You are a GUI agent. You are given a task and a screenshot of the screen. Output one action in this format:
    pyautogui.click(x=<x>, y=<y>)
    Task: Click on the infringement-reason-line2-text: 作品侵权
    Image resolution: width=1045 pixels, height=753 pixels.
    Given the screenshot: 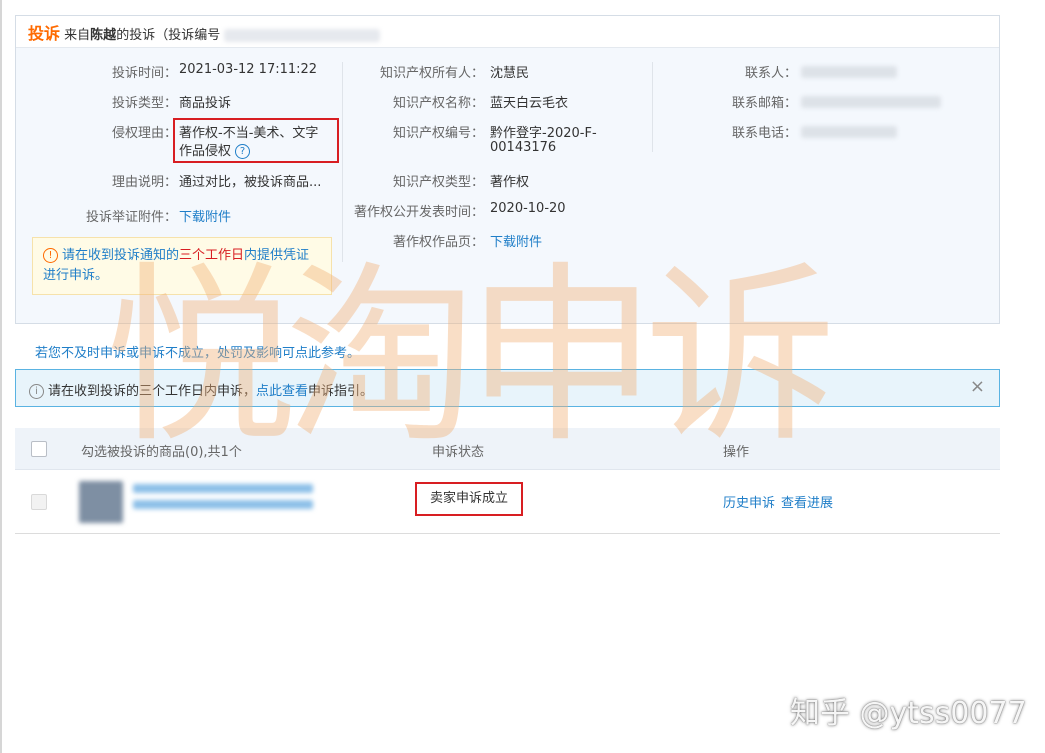 What is the action you would take?
    pyautogui.click(x=205, y=151)
    